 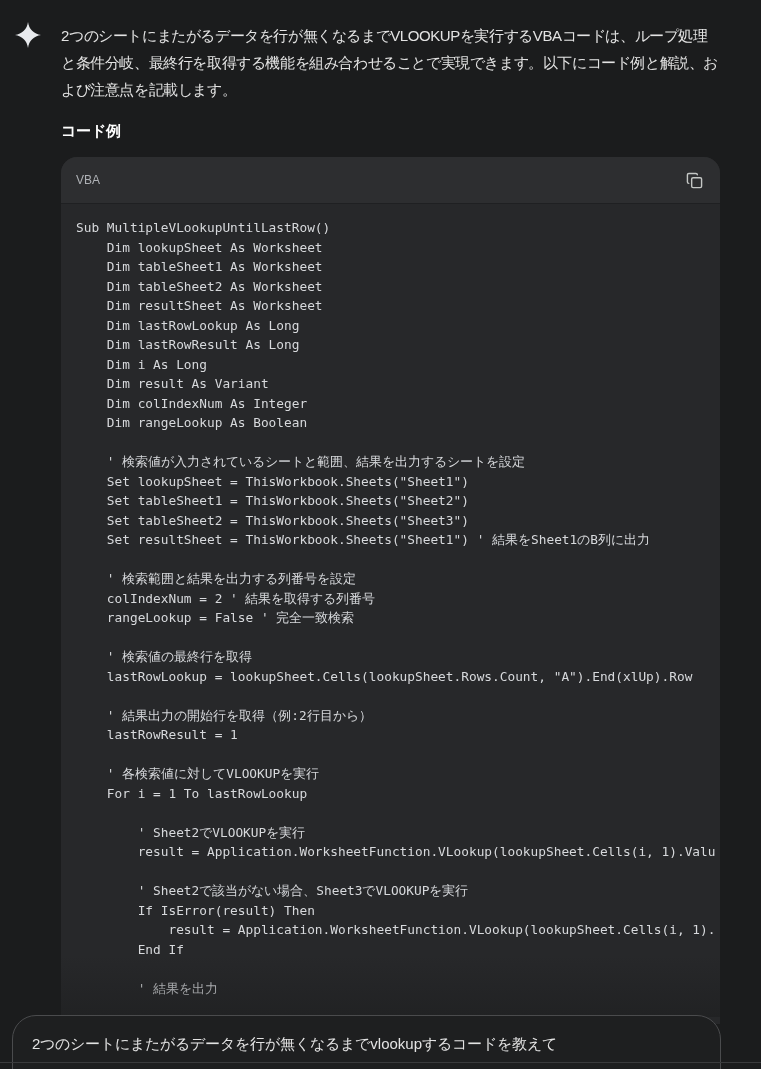 What do you see at coordinates (225, 910) in the screenshot?
I see `code-line: If IsError(result) Then` at bounding box center [225, 910].